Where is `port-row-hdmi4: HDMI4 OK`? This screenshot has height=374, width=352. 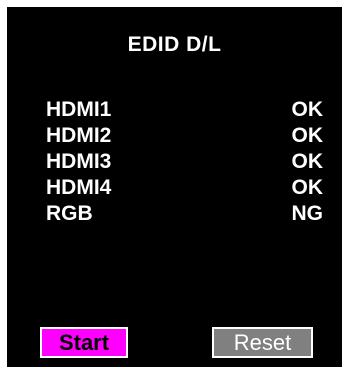 port-row-hdmi4: HDMI4 OK is located at coordinates (184, 188).